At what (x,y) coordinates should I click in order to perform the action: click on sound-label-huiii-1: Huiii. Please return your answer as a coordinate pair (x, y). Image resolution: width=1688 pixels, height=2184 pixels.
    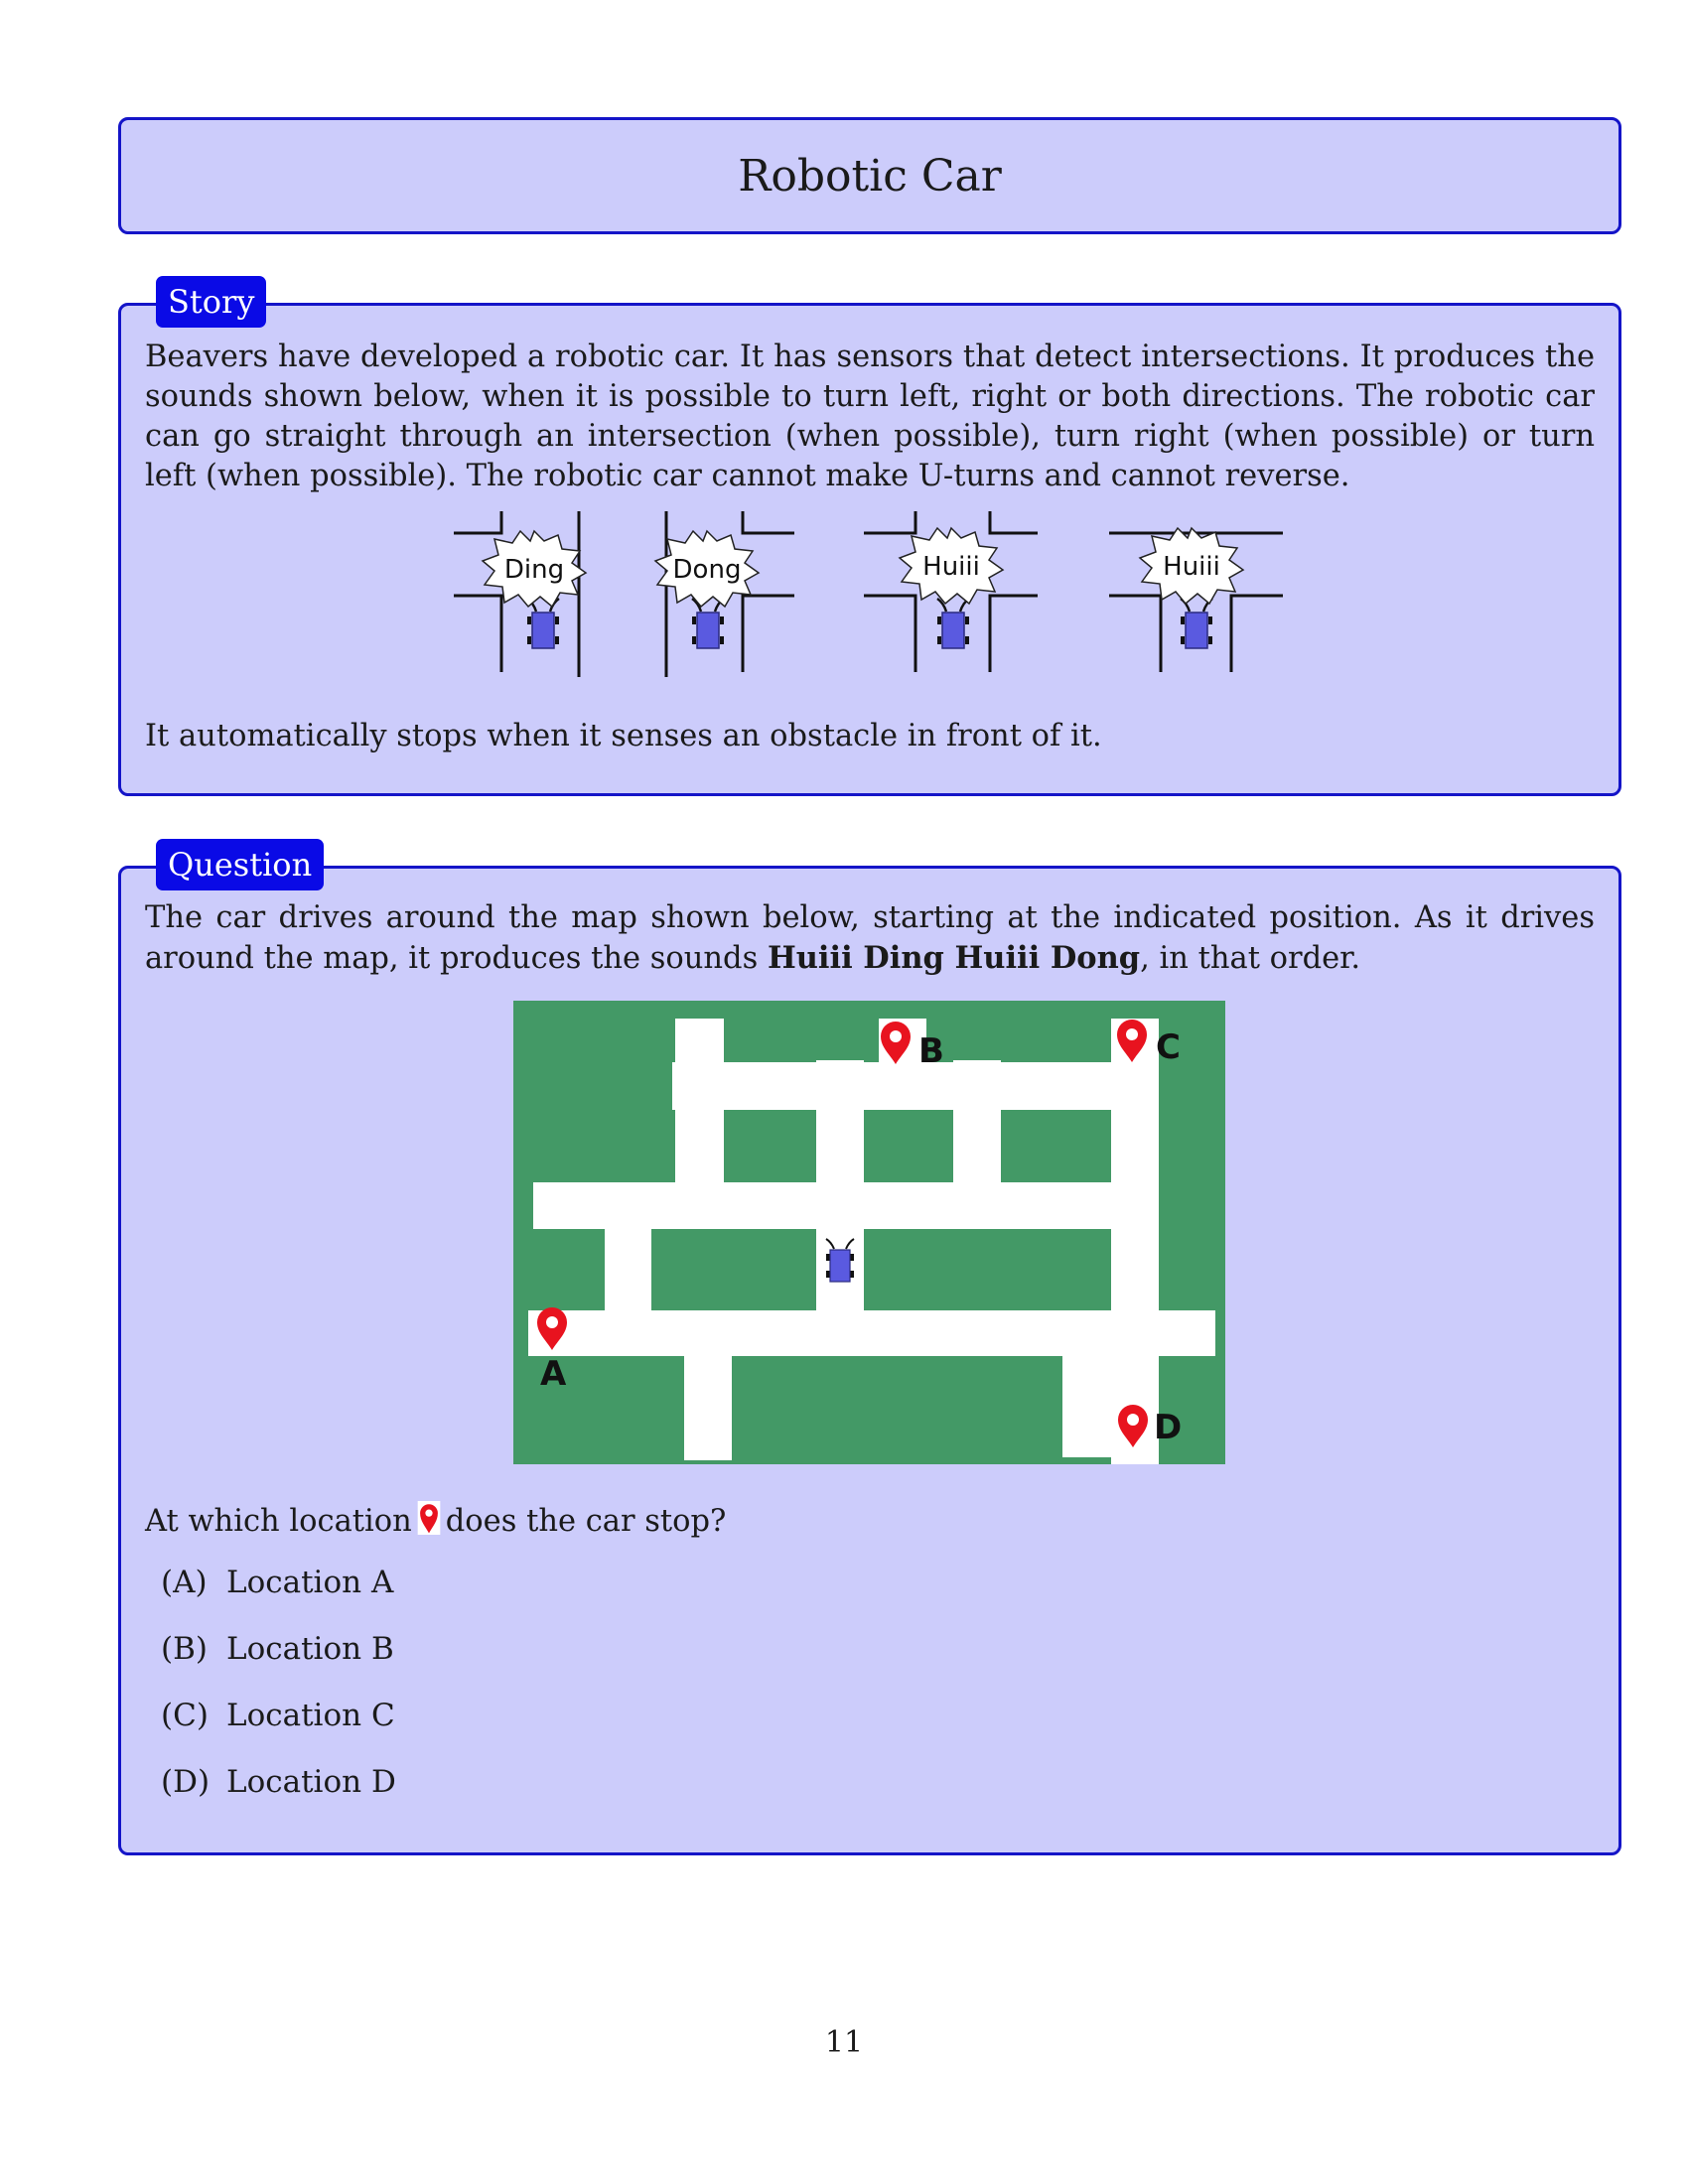
    Looking at the image, I should click on (951, 567).